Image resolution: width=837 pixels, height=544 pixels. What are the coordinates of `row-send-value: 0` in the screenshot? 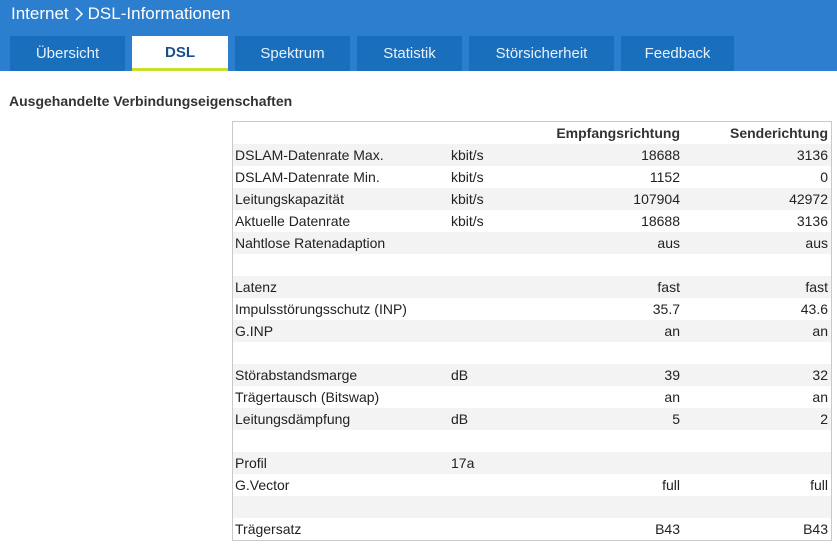 It's located at (824, 177).